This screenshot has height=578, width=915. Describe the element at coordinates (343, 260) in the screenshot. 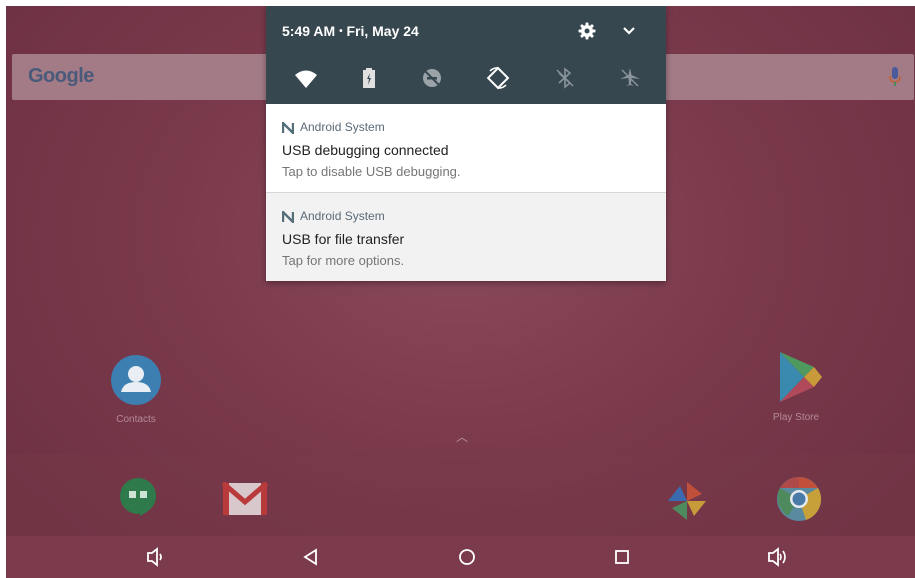

I see `notification-text: Tap for more options.` at that location.